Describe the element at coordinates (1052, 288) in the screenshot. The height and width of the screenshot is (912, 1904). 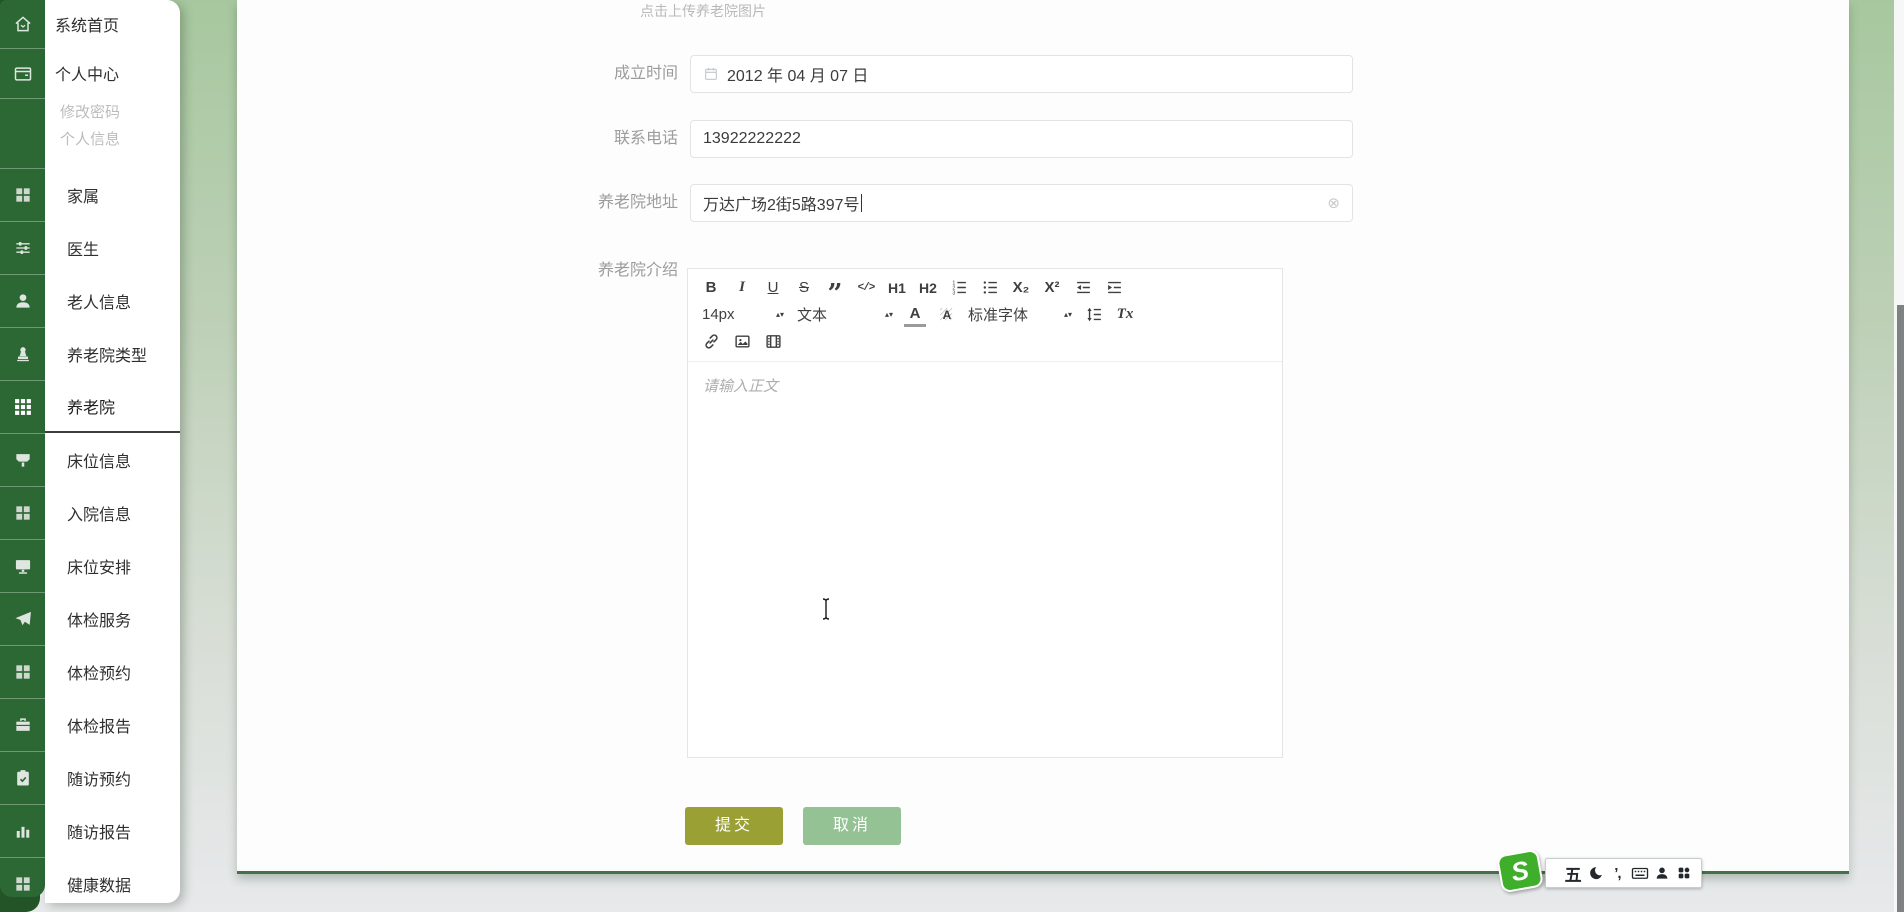
I see `superscript-icon: X²` at that location.